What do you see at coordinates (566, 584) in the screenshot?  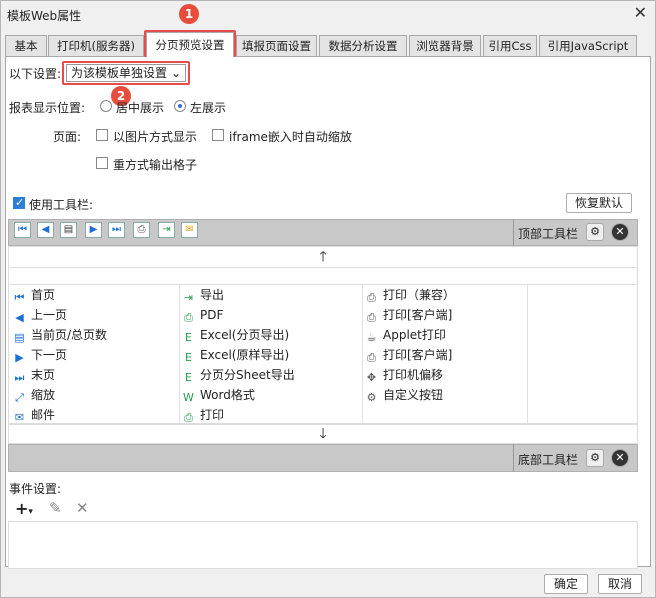 I see `ok-button: 确定` at bounding box center [566, 584].